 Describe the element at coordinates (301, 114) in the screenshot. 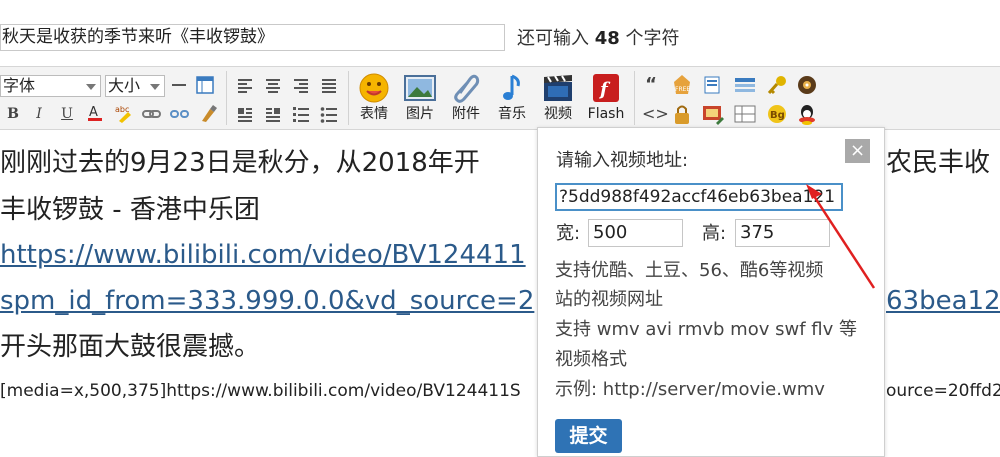

I see `ordered-list-icon` at that location.